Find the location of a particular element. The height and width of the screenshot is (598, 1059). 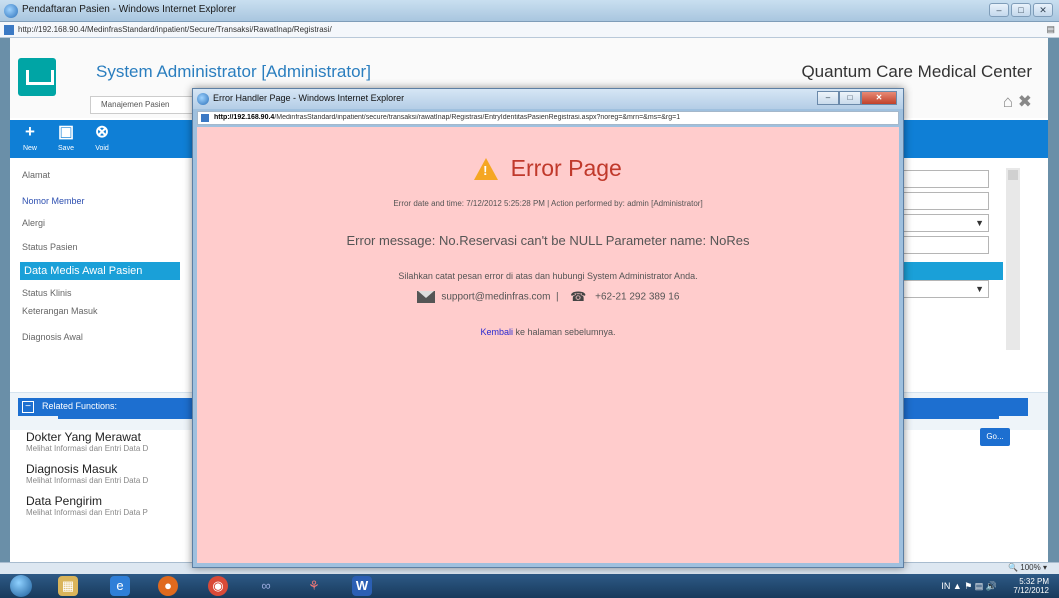

dialog-window-controls: – □ ✕ is located at coordinates (857, 98).